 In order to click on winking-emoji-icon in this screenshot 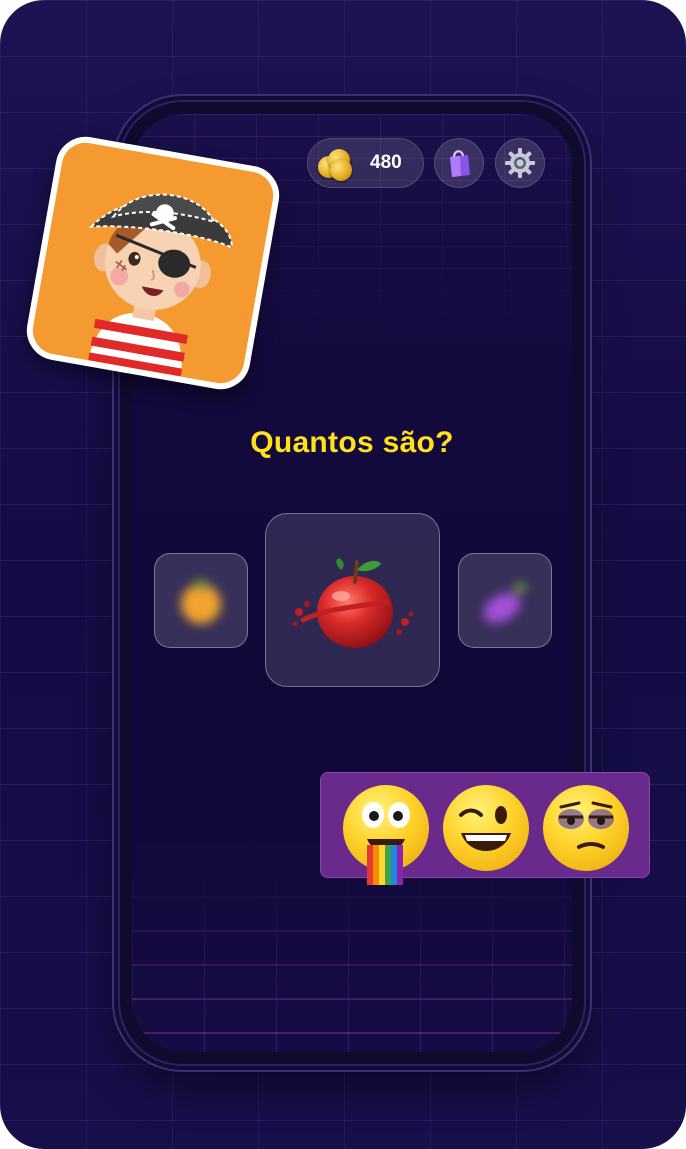, I will do `click(486, 828)`.